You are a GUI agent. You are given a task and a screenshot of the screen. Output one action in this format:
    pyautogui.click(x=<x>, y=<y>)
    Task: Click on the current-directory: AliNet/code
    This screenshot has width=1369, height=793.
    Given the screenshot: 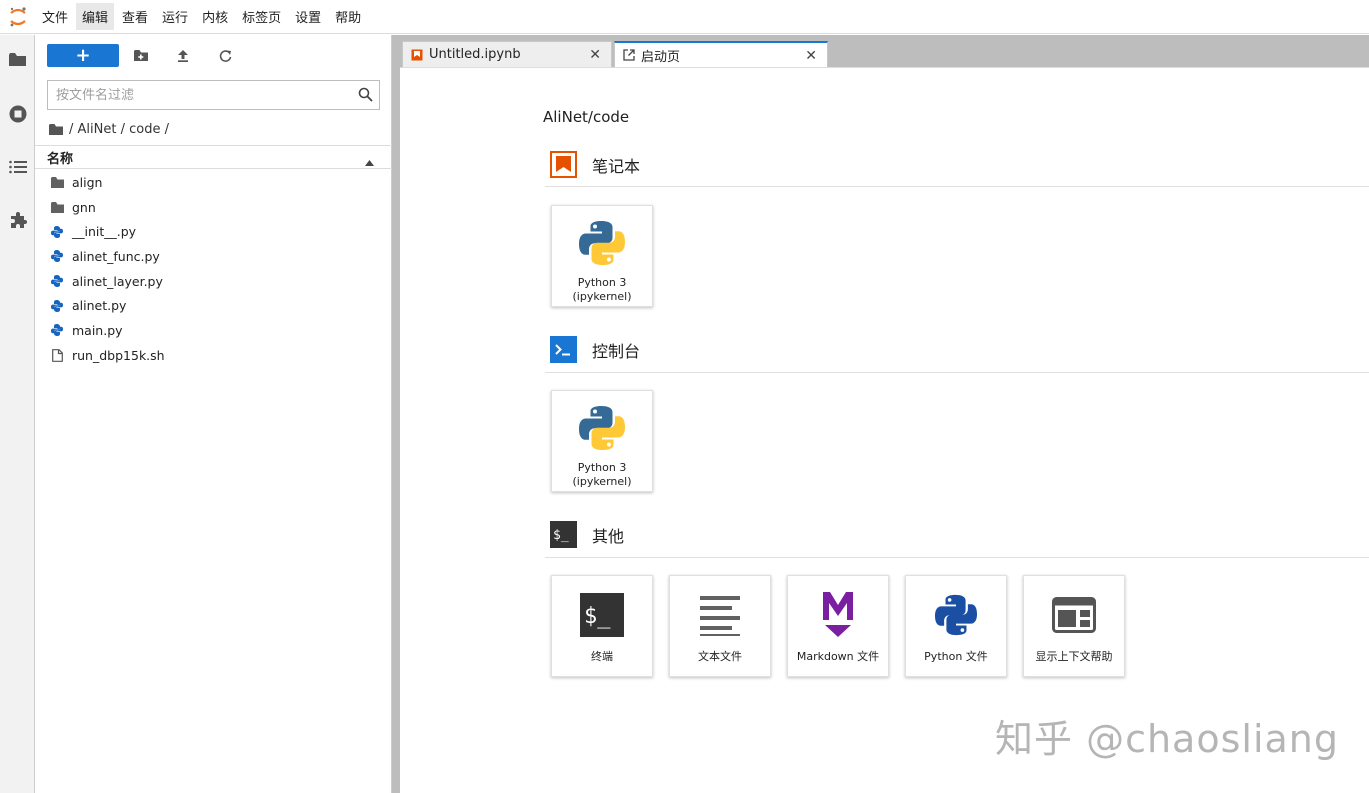 What is the action you would take?
    pyautogui.click(x=586, y=117)
    